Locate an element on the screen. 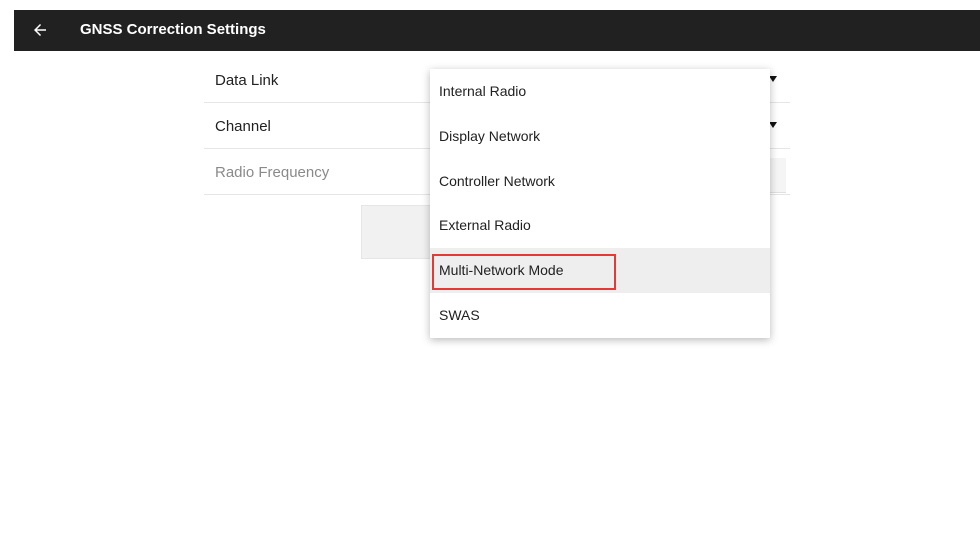 This screenshot has width=980, height=555. menu-item-multi-network-mode: Multi-Network Mode is located at coordinates (600, 270).